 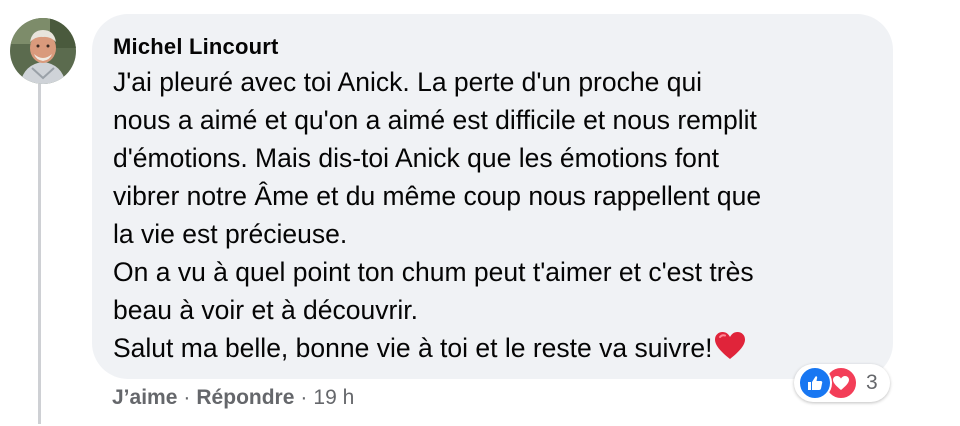 I want to click on like-button: J’aime, so click(x=144, y=398).